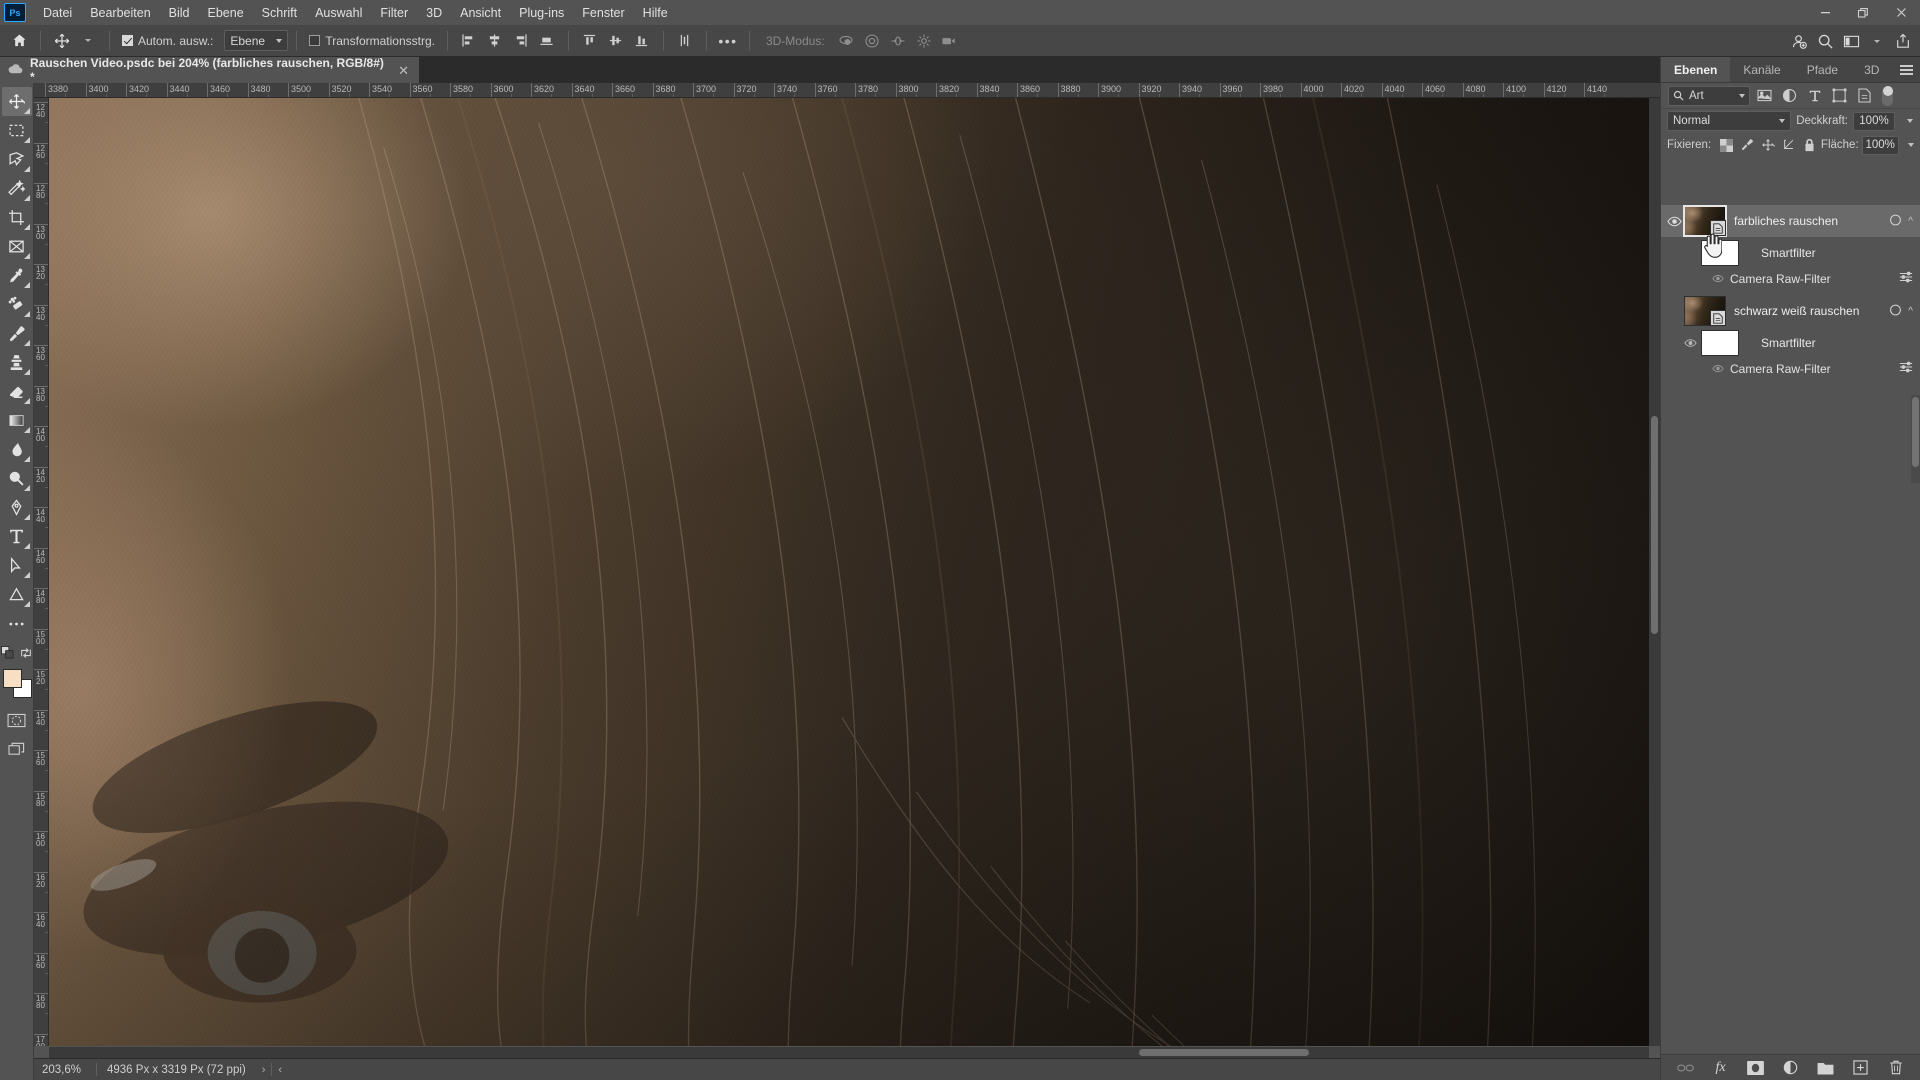 The image size is (1920, 1080). Describe the element at coordinates (1826, 1068) in the screenshot. I see `new-group-icon` at that location.